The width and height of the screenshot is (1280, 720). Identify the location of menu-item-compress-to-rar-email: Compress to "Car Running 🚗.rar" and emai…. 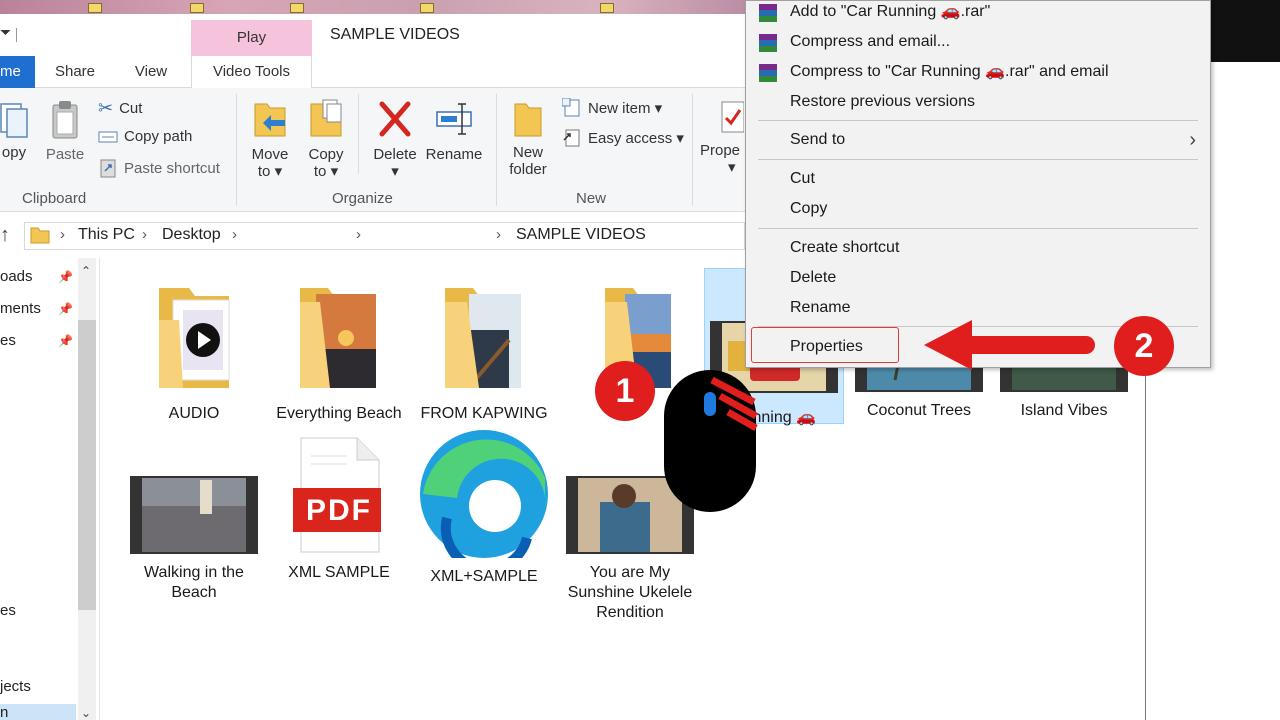
(978, 72).